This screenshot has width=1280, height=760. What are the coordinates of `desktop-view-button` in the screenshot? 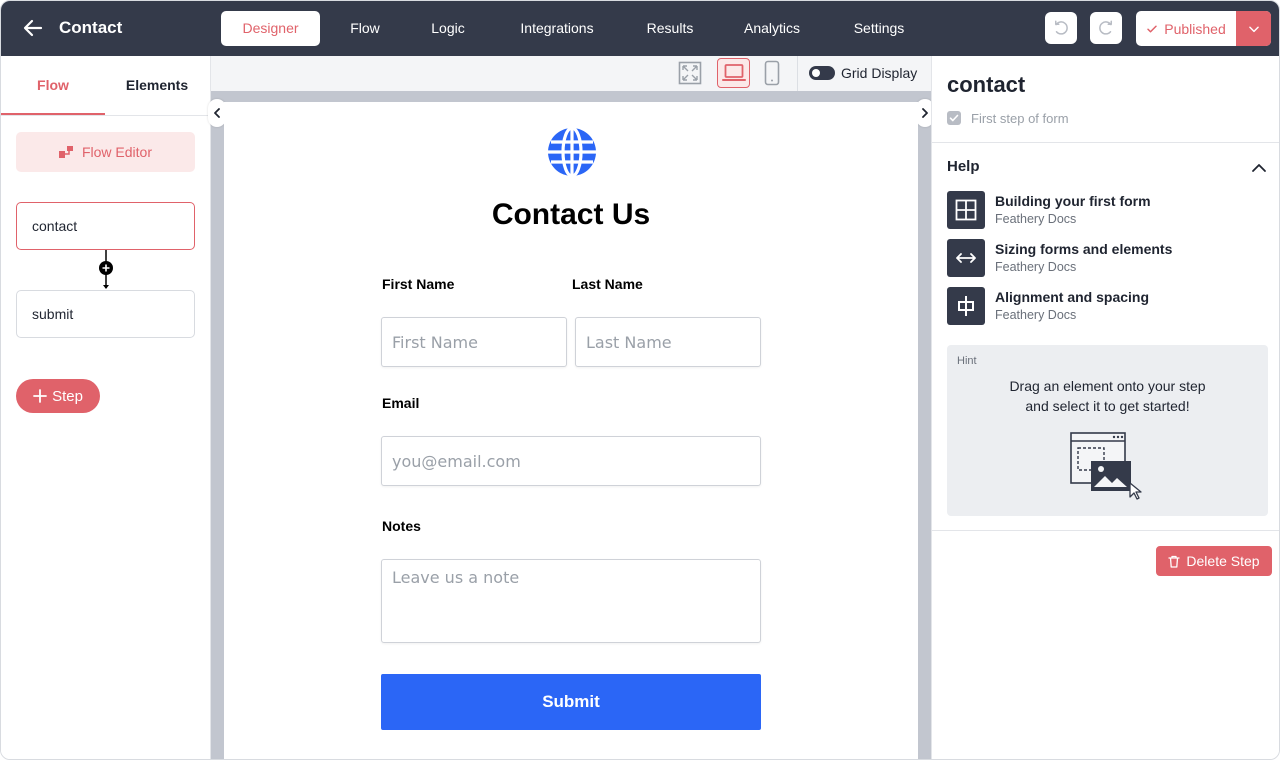 It's located at (733, 73).